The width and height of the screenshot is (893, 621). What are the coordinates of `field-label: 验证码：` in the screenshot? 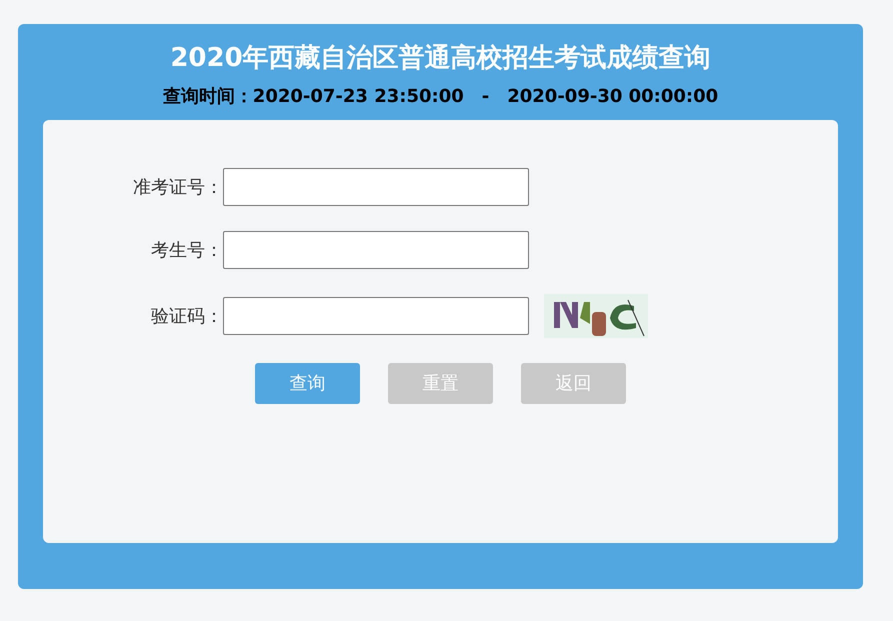 It's located at (186, 316).